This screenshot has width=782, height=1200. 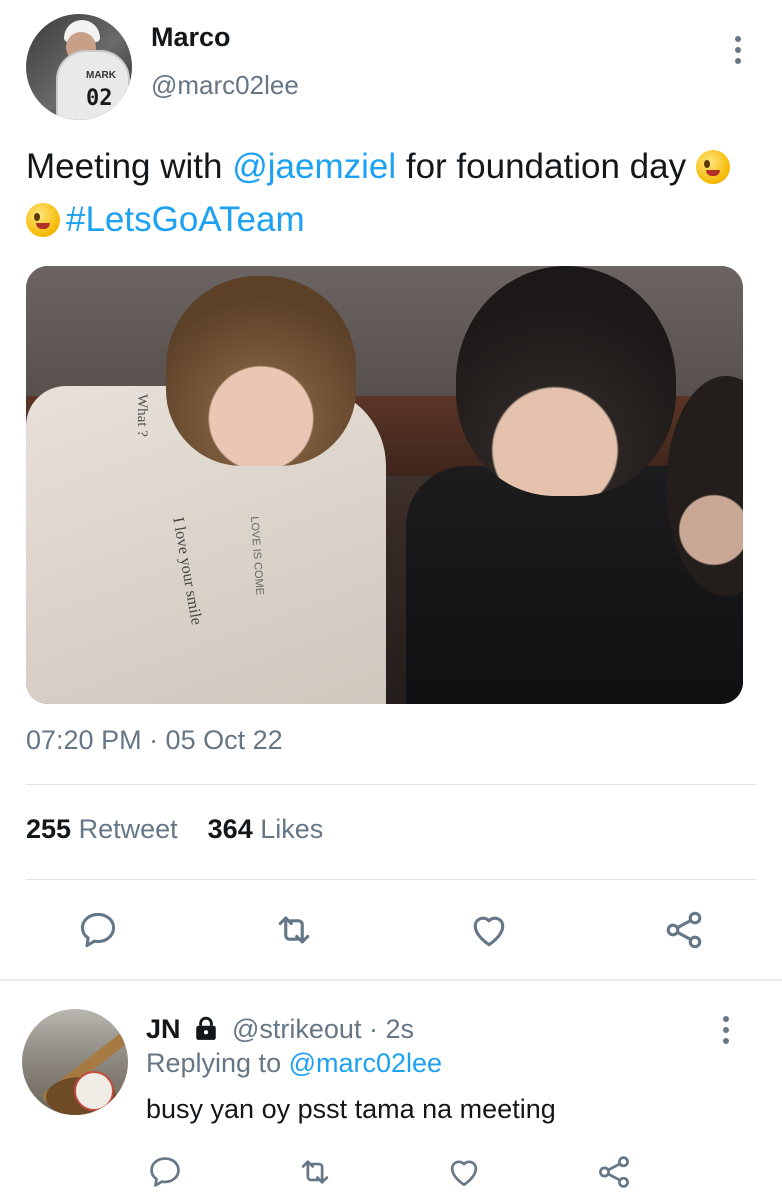 What do you see at coordinates (294, 930) in the screenshot?
I see `retweet-icon` at bounding box center [294, 930].